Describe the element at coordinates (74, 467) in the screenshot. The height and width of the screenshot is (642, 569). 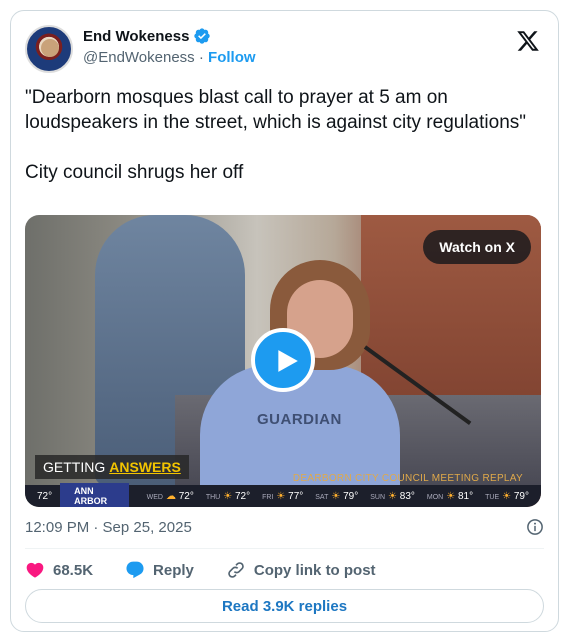
I see `lower-third-prefix: GETTING` at that location.